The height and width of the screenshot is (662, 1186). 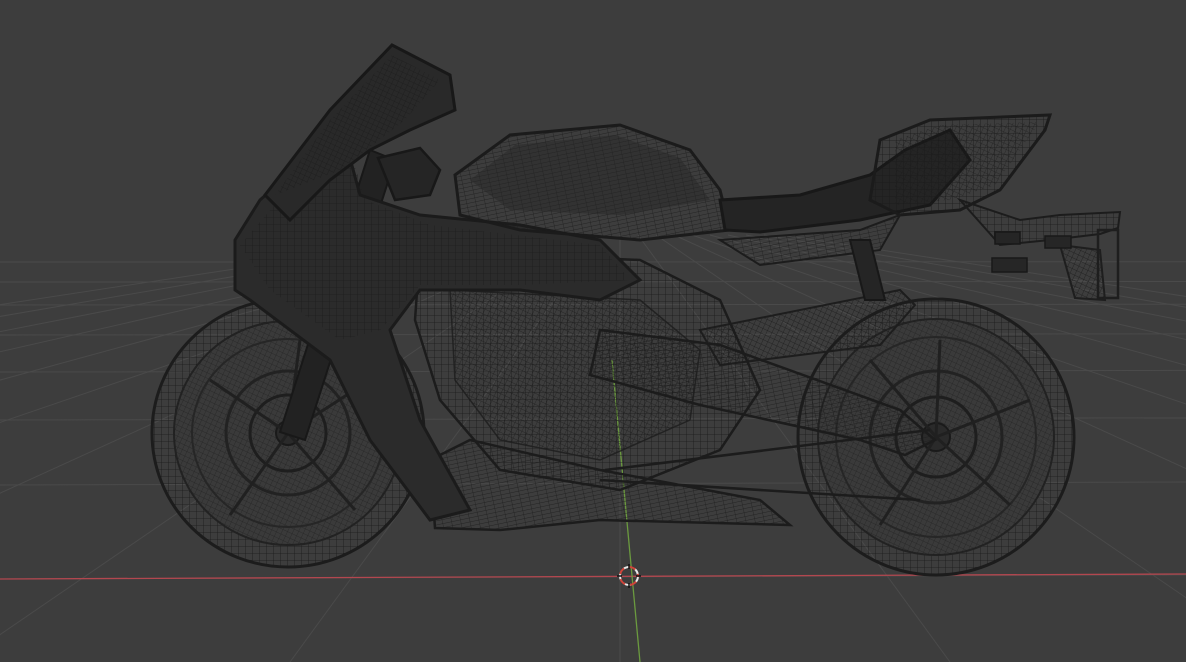 I want to click on license-plate-bracket, so click(x=1039, y=249).